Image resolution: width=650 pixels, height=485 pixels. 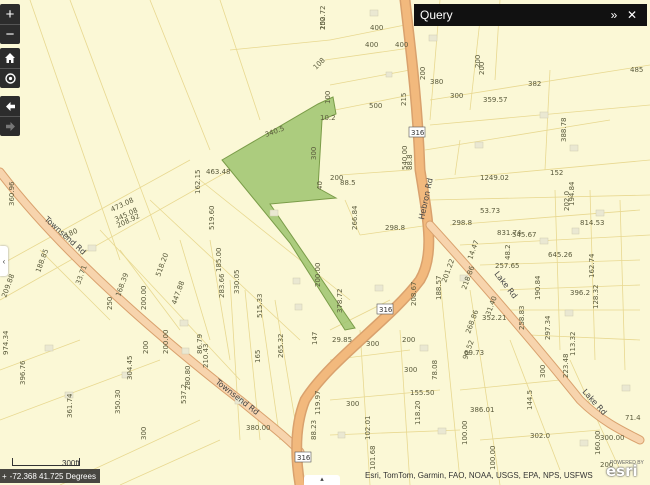 What do you see at coordinates (435, 370) in the screenshot?
I see `dimension-label: 78.08` at bounding box center [435, 370].